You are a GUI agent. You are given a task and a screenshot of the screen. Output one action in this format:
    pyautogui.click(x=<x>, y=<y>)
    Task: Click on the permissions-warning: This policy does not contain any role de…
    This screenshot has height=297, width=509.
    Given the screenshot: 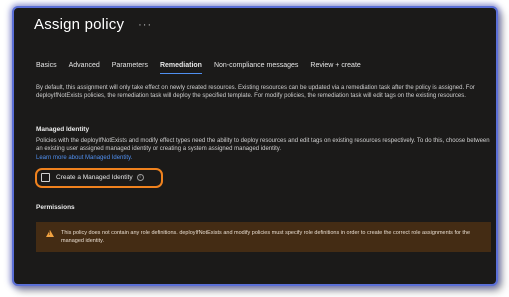 What is the action you would take?
    pyautogui.click(x=263, y=237)
    